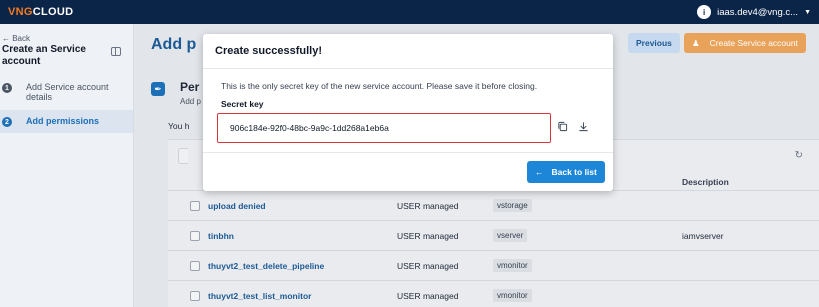 The height and width of the screenshot is (307, 819). What do you see at coordinates (20, 12) in the screenshot?
I see `logo-part-vng: VNG` at bounding box center [20, 12].